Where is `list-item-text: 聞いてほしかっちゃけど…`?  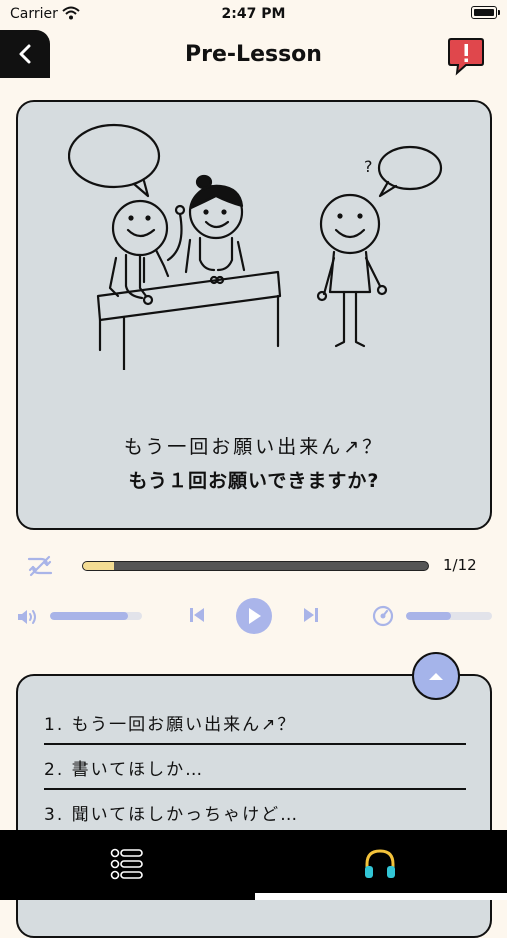
list-item-text: 聞いてほしかっちゃけど… is located at coordinates (185, 815).